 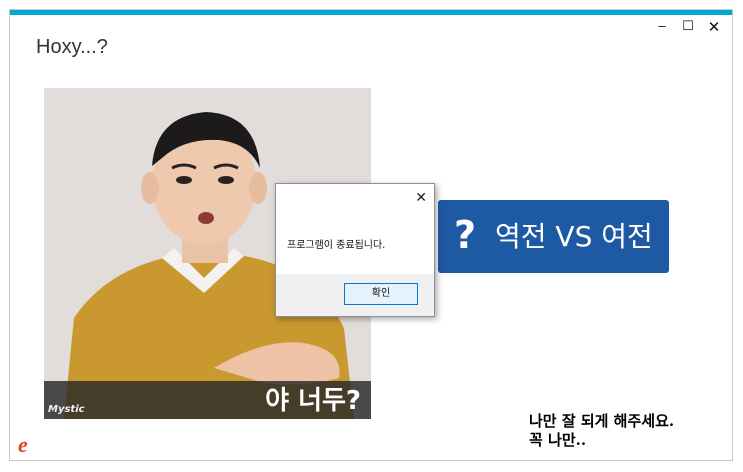 What do you see at coordinates (601, 431) in the screenshot?
I see `wish-note: 나만 잘 되게 해주세요. 꼭 나만..` at bounding box center [601, 431].